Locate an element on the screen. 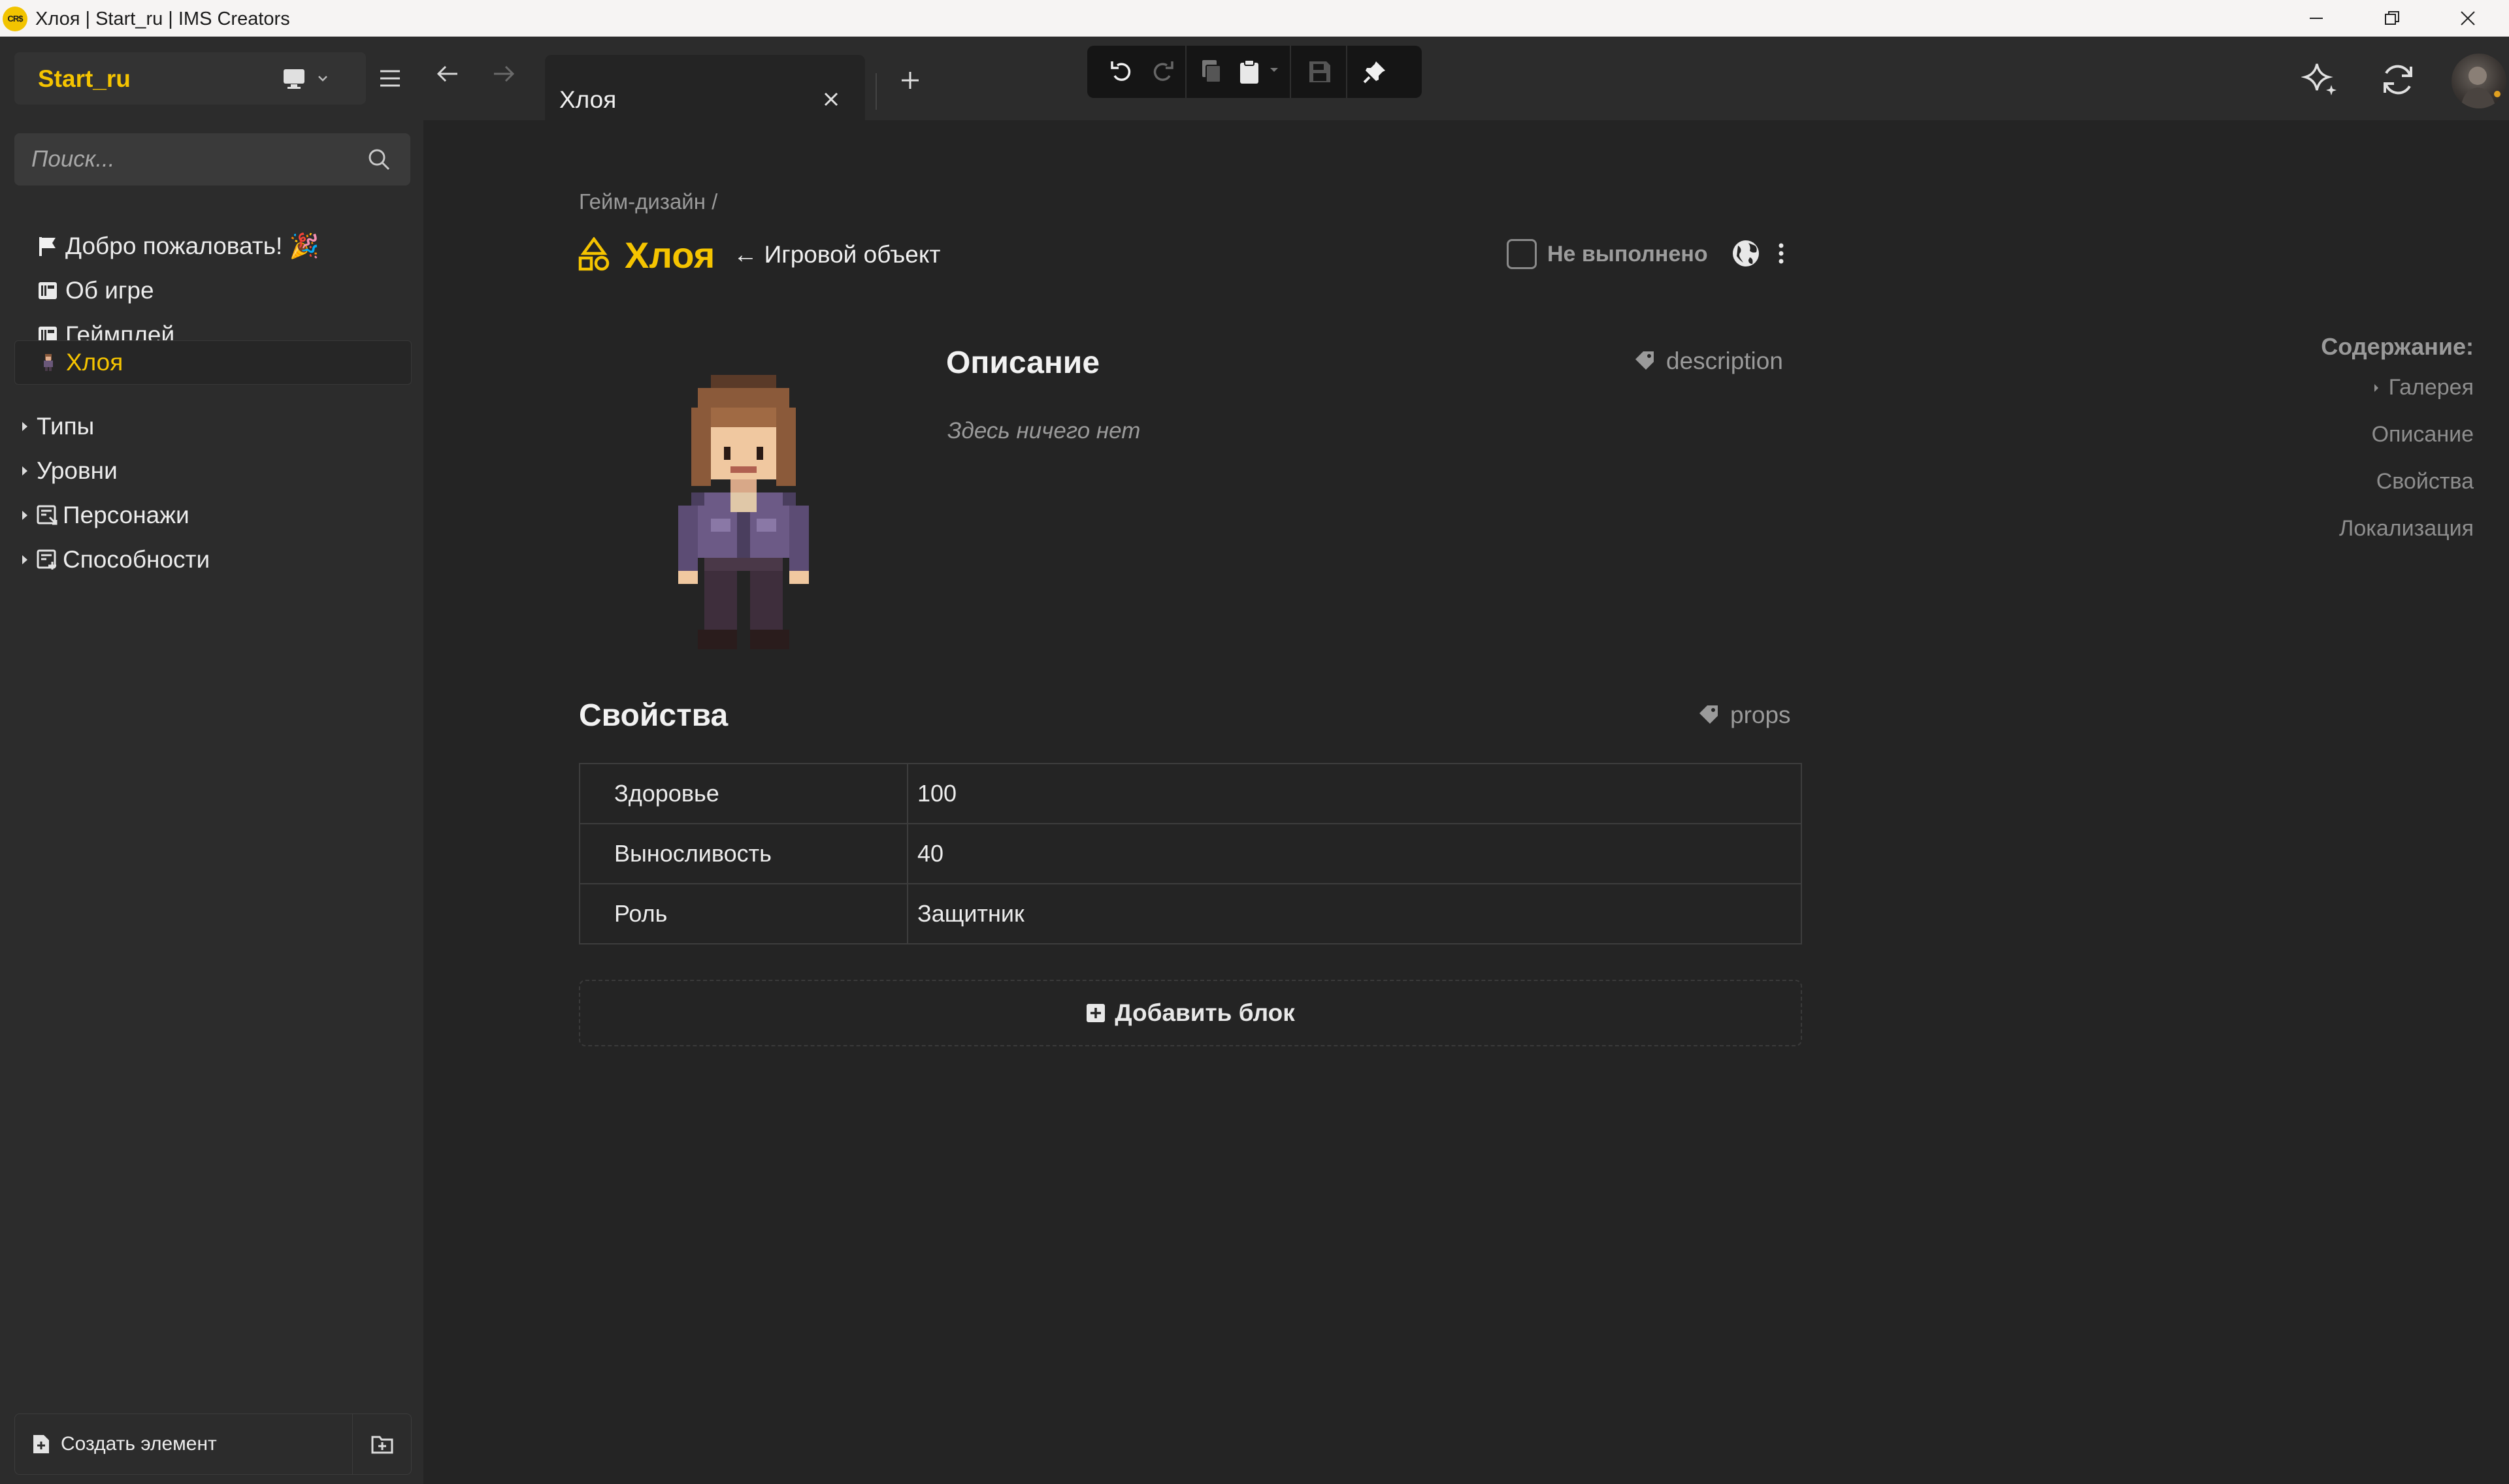  minimize-button is located at coordinates (2316, 18).